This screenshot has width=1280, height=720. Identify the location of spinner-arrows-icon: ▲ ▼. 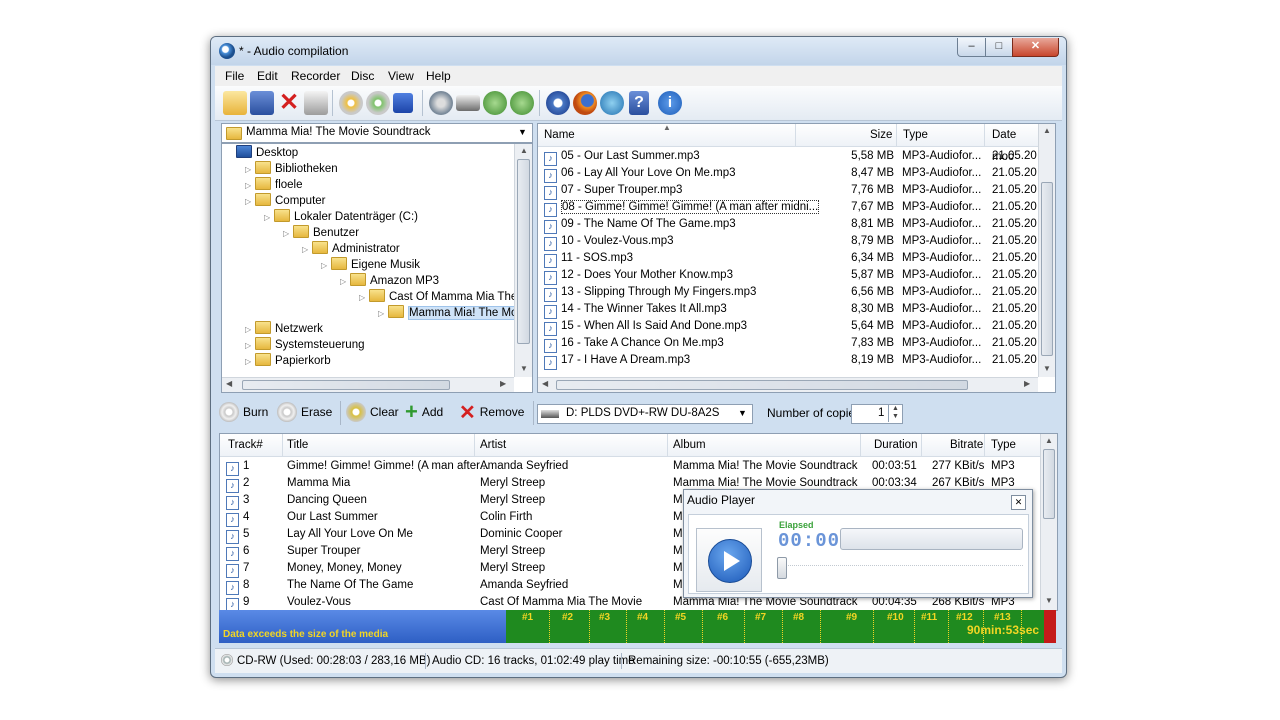
(895, 413).